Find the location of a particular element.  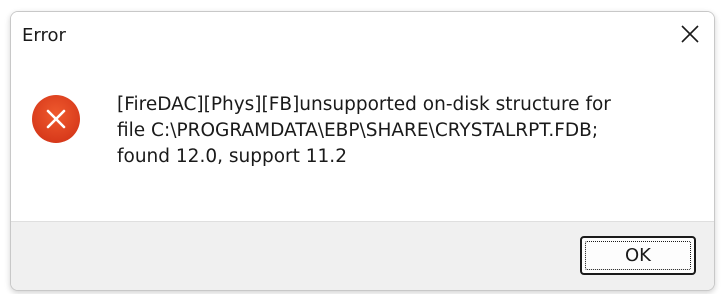

close-icon is located at coordinates (690, 34).